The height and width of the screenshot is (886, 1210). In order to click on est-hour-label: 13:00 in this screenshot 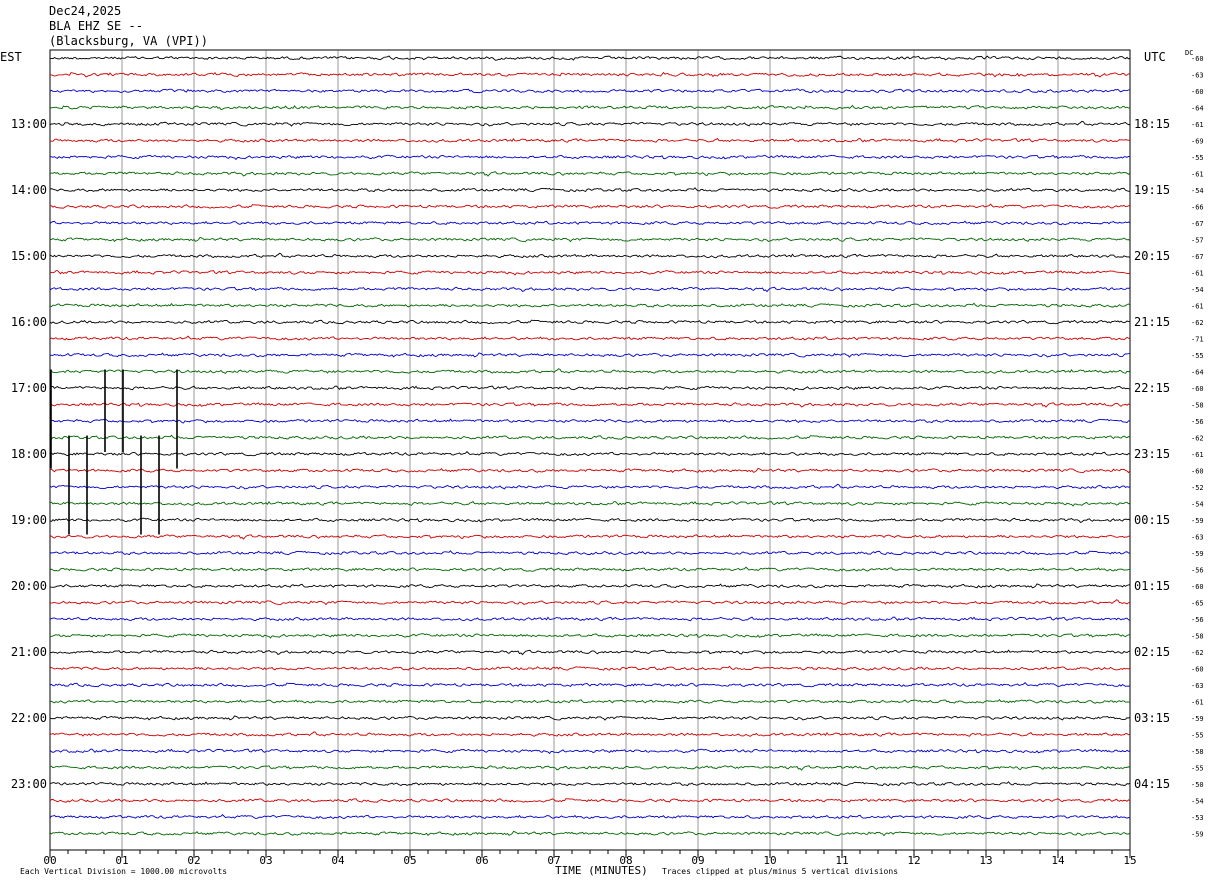, I will do `click(29, 124)`.